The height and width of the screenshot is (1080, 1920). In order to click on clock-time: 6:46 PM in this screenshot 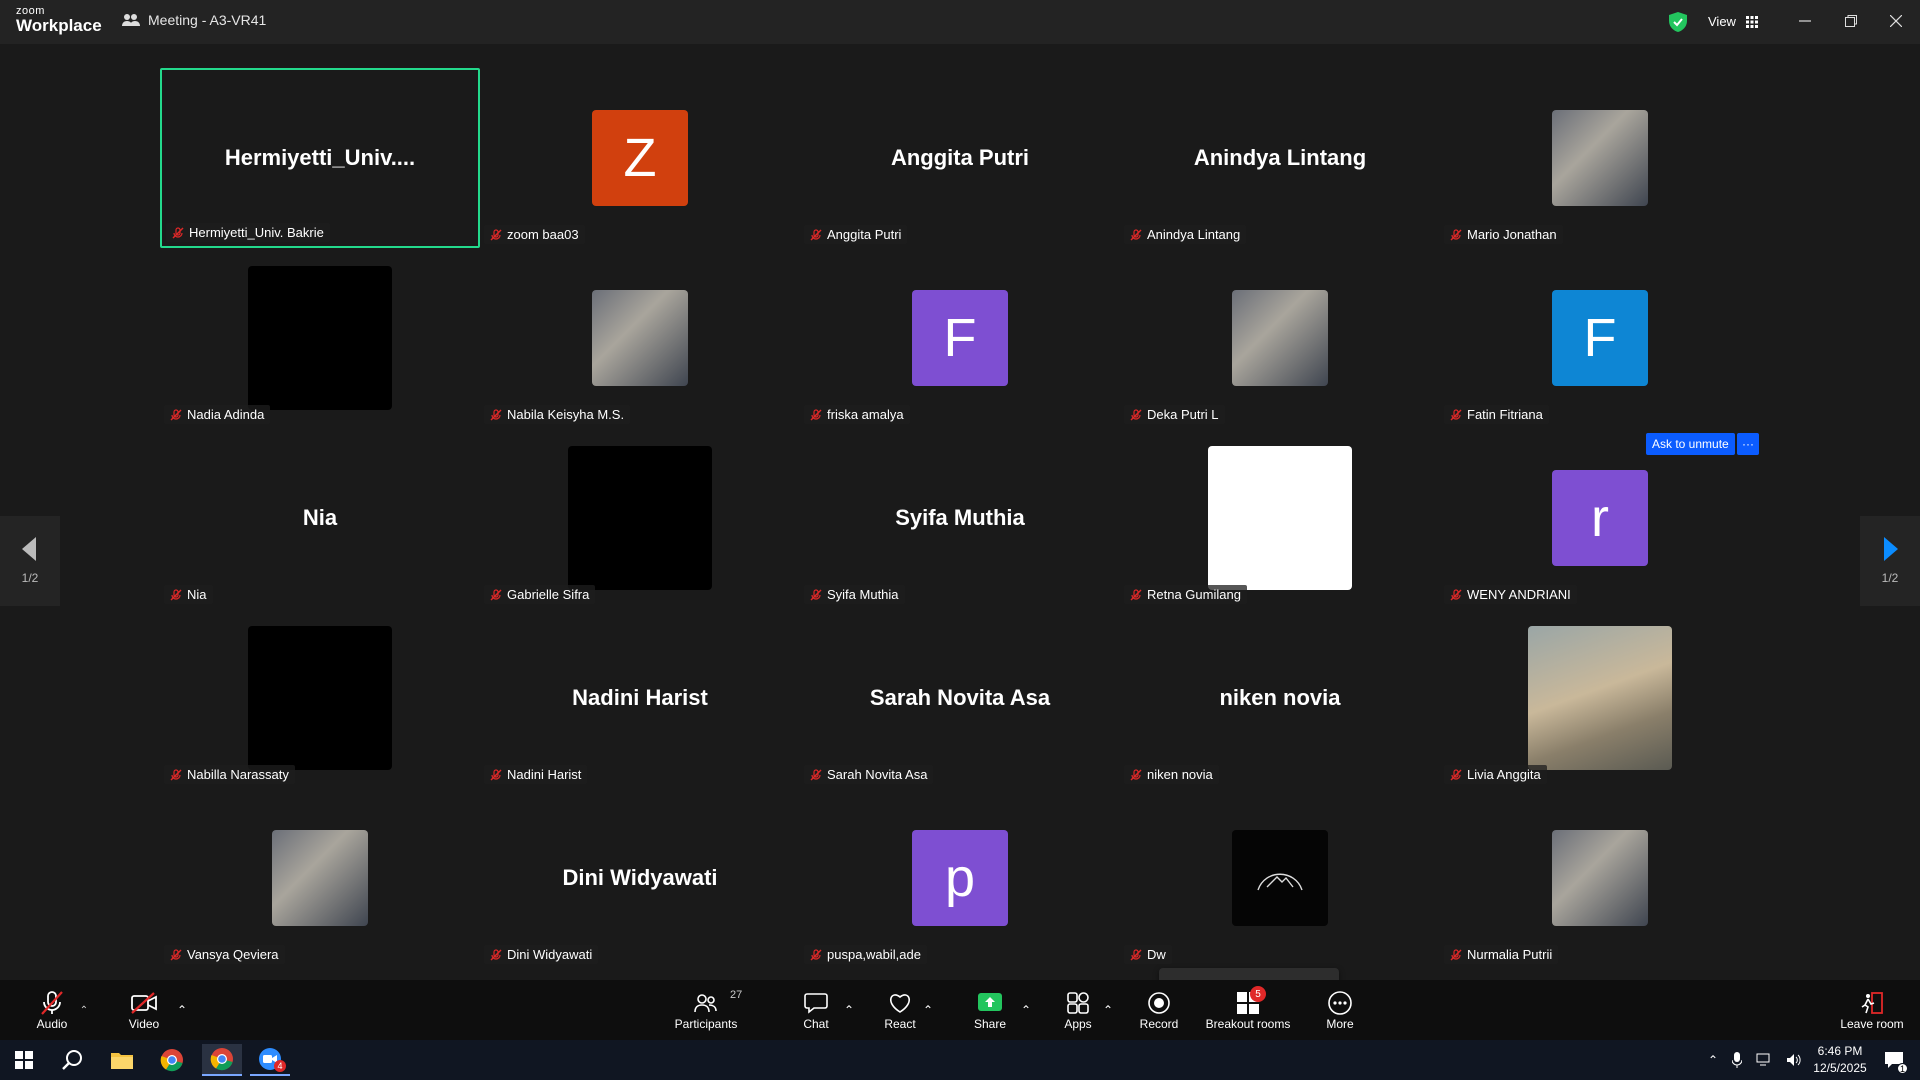, I will do `click(1840, 1051)`.